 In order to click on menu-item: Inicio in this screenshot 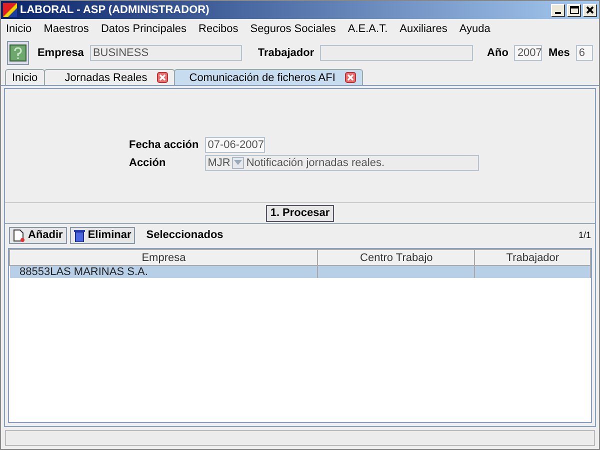, I will do `click(19, 28)`.